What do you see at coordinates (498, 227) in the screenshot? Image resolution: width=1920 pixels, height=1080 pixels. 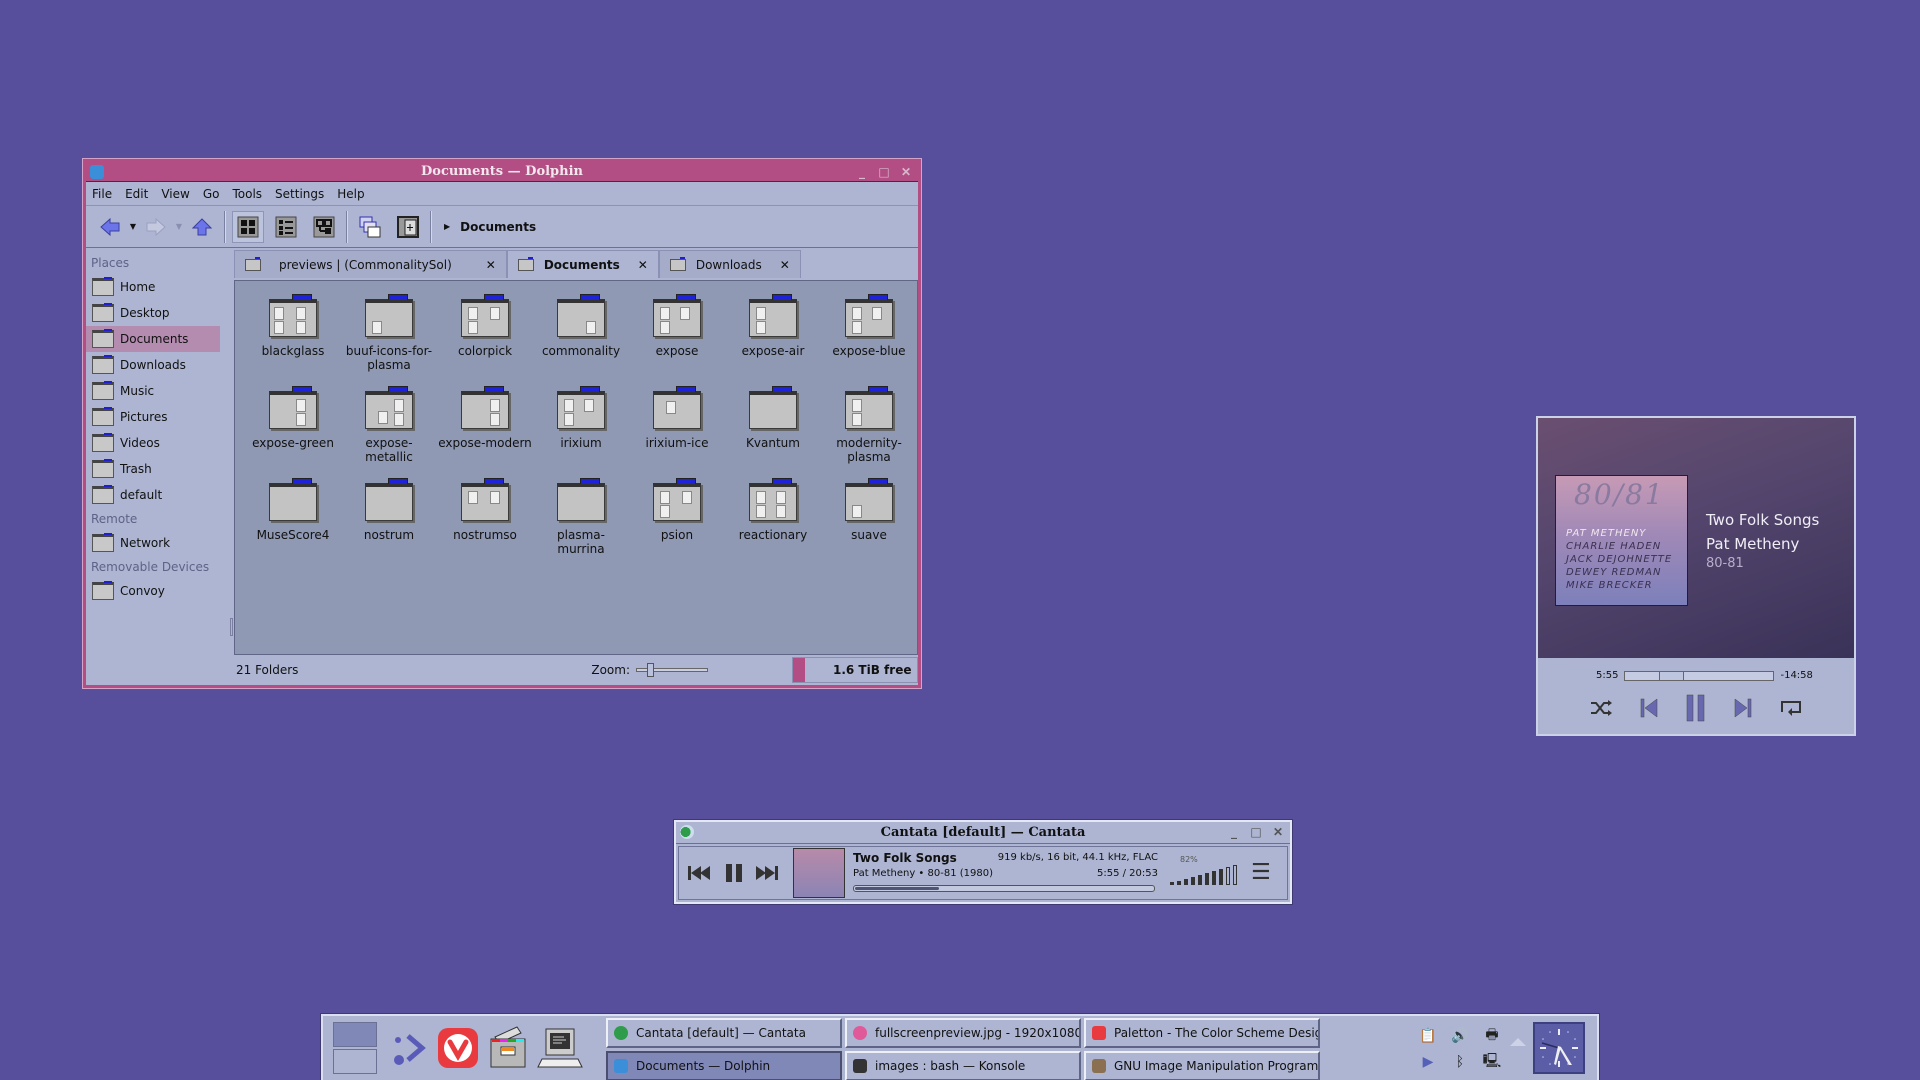 I see `breadcrumb-current: Documents` at bounding box center [498, 227].